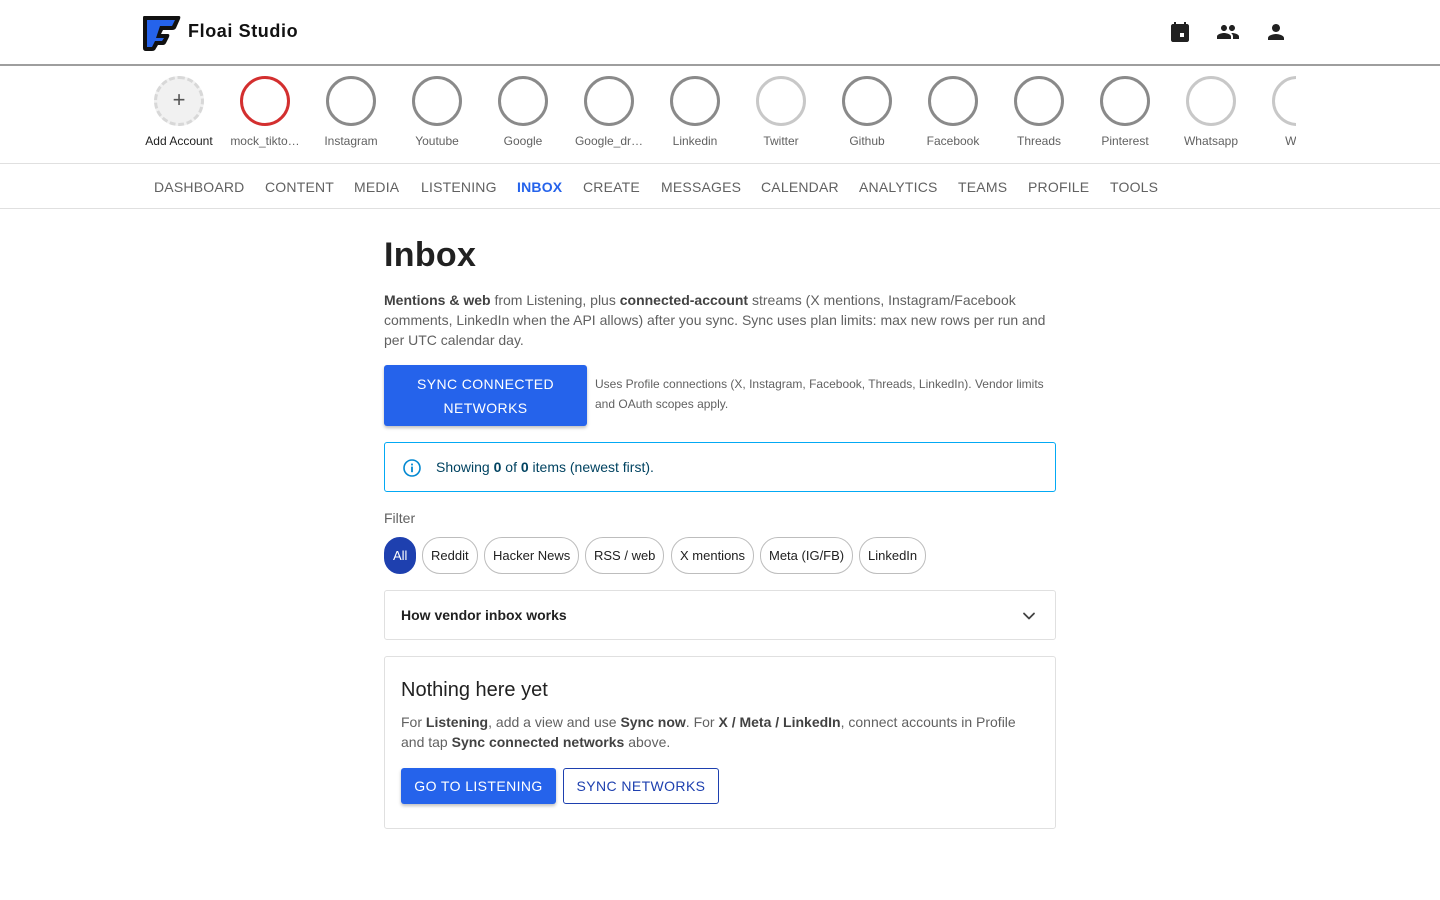 This screenshot has height=900, width=1440. Describe the element at coordinates (702, 722) in the screenshot. I see `empty-text-3: . For` at that location.